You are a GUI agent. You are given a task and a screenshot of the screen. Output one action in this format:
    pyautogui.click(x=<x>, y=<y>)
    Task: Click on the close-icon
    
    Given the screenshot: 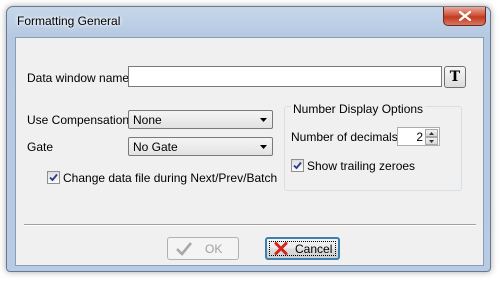 What is the action you would take?
    pyautogui.click(x=465, y=16)
    